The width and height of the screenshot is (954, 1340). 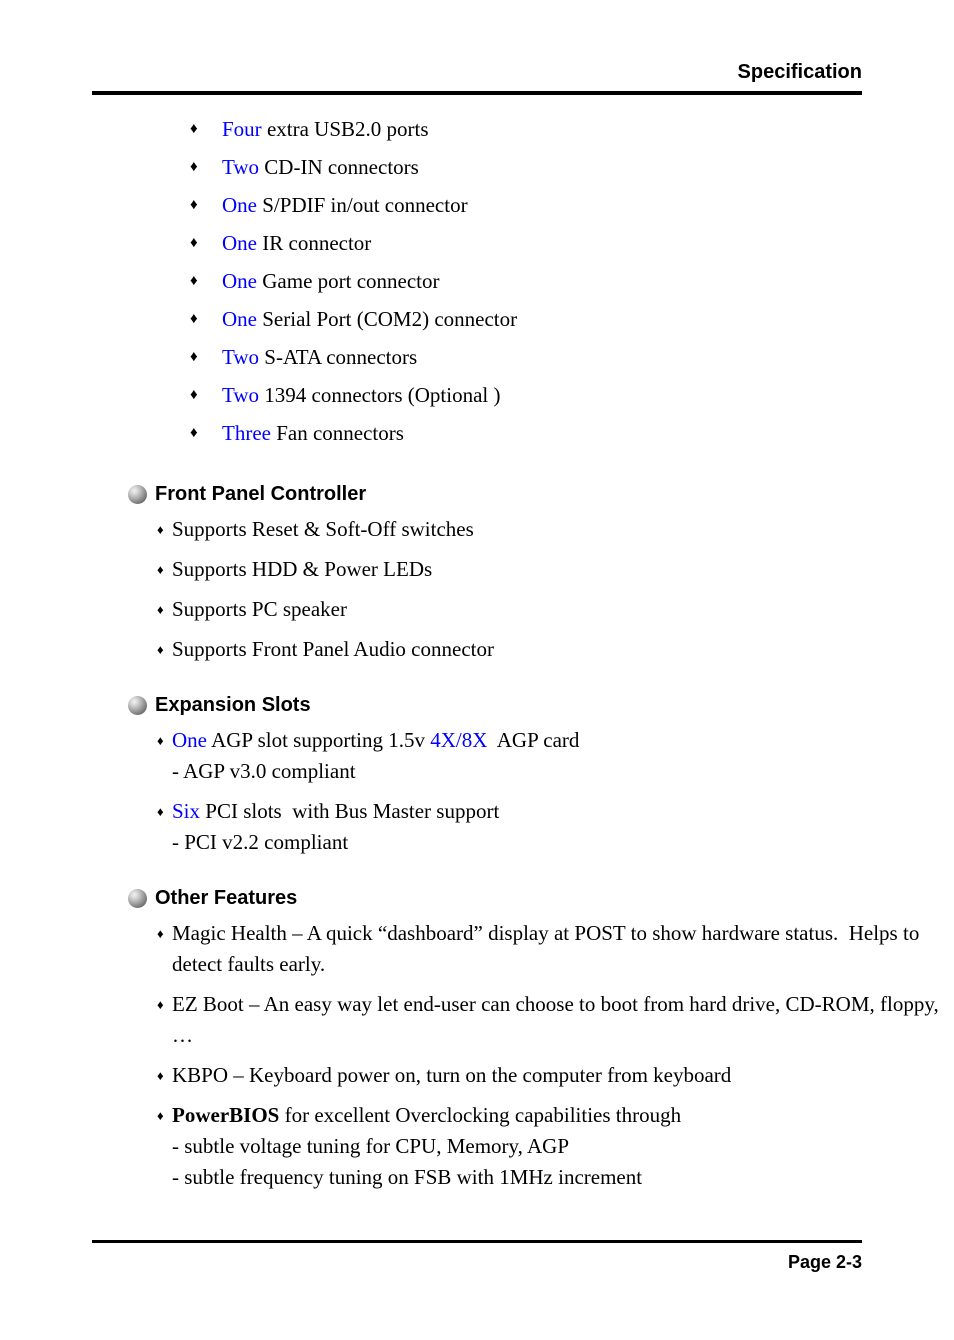 What do you see at coordinates (477, 1256) in the screenshot?
I see `page-footer: Page 2-3` at bounding box center [477, 1256].